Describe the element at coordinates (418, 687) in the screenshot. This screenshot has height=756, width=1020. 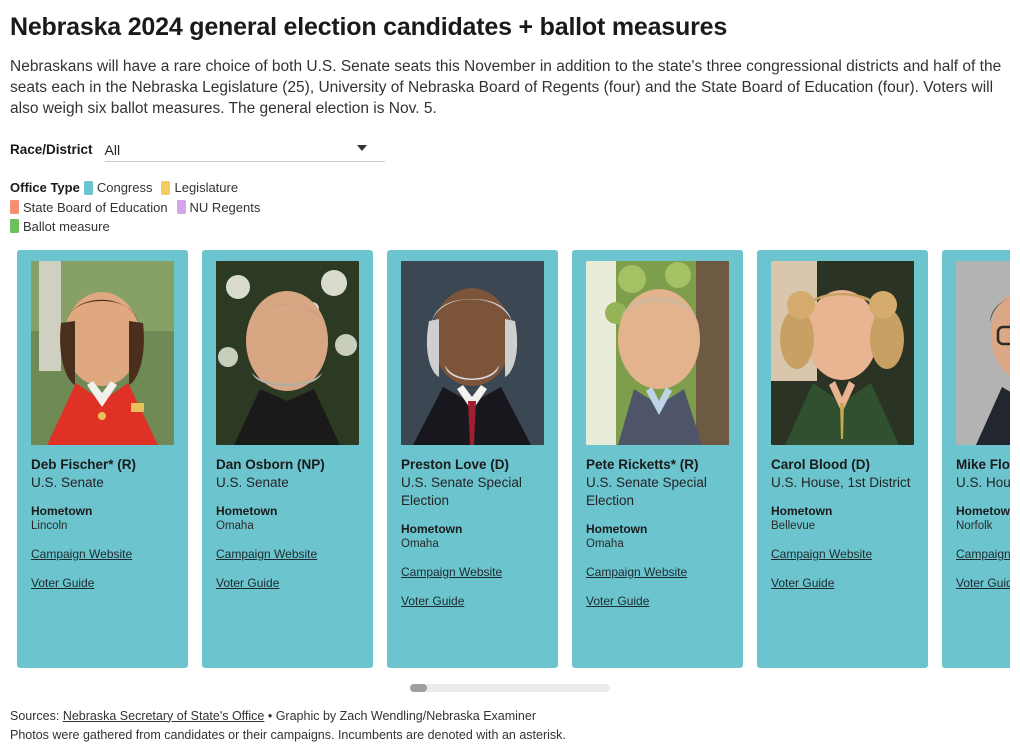
I see `cards-scrollbar-thumb` at that location.